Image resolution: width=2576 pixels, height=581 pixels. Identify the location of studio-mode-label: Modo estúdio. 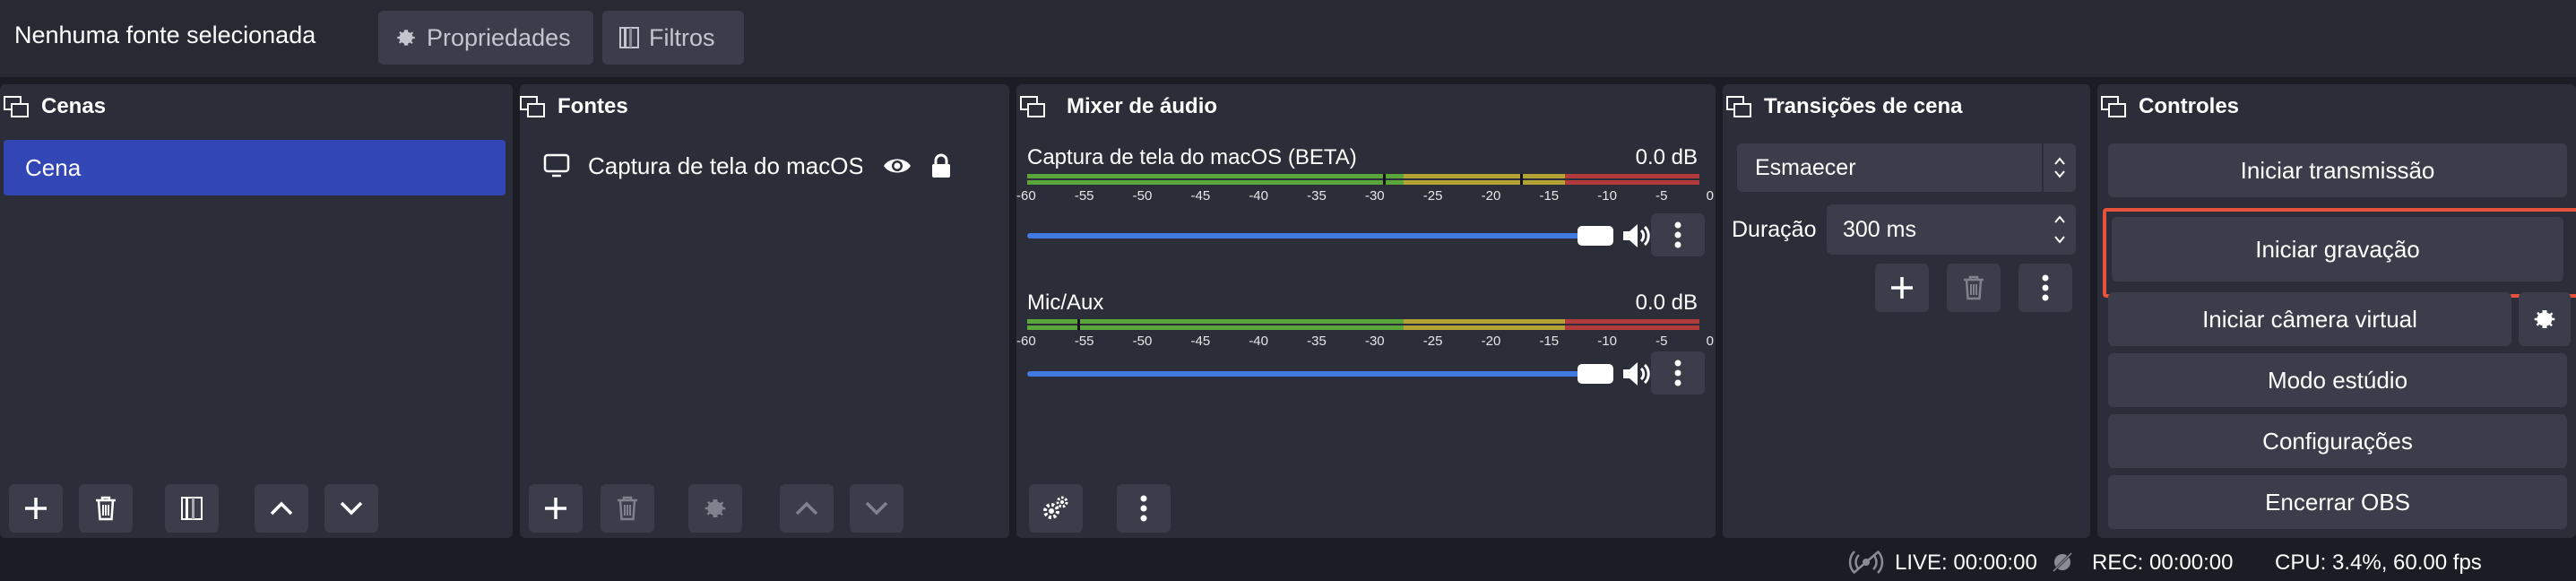
(2337, 380).